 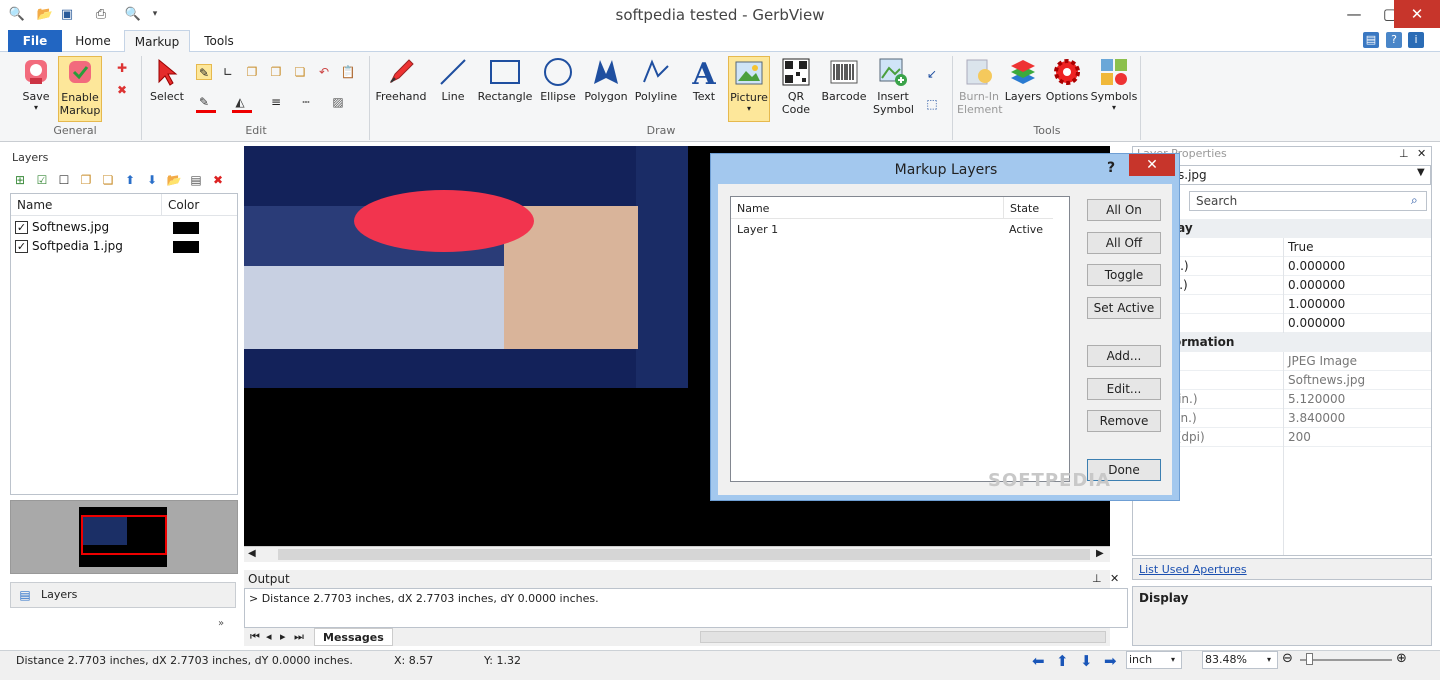 What do you see at coordinates (125, 246) in the screenshot?
I see `layer-row: ✓ Softpedia 1.jpg` at bounding box center [125, 246].